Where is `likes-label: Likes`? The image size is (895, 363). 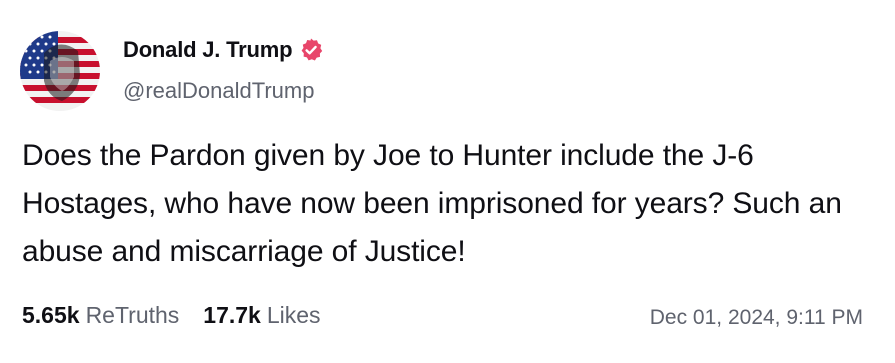 likes-label: Likes is located at coordinates (293, 315).